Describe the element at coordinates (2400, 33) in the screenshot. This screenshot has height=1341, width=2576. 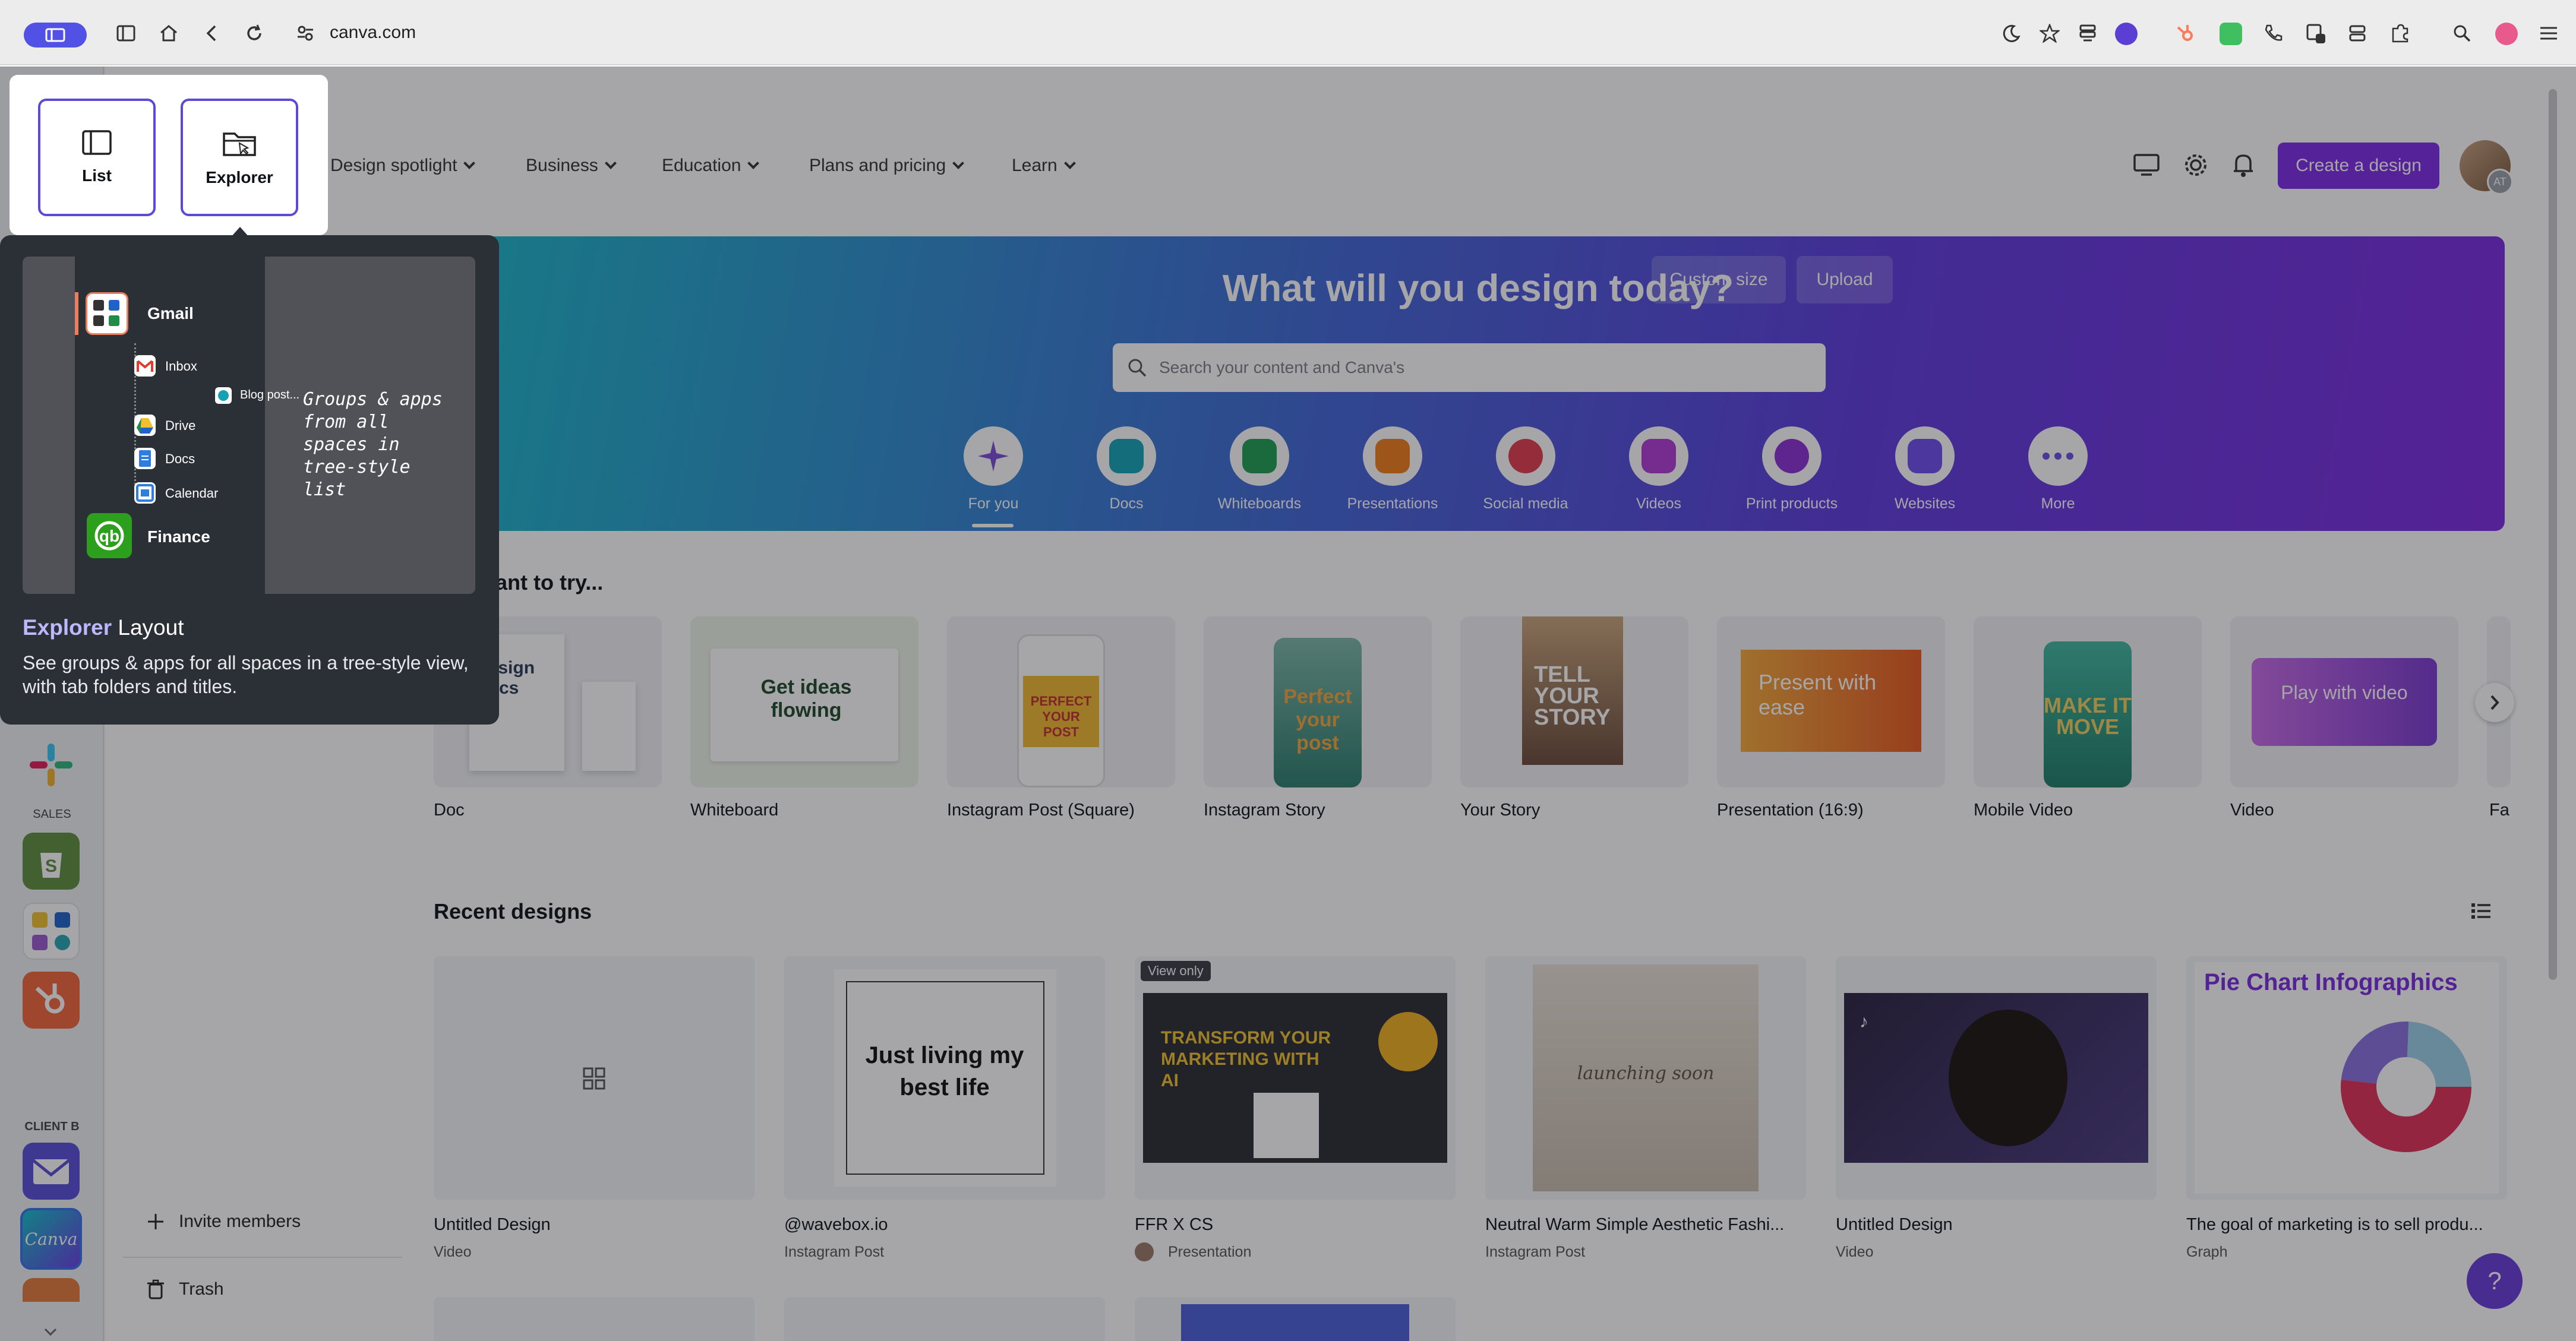
I see `puzzle-icon` at that location.